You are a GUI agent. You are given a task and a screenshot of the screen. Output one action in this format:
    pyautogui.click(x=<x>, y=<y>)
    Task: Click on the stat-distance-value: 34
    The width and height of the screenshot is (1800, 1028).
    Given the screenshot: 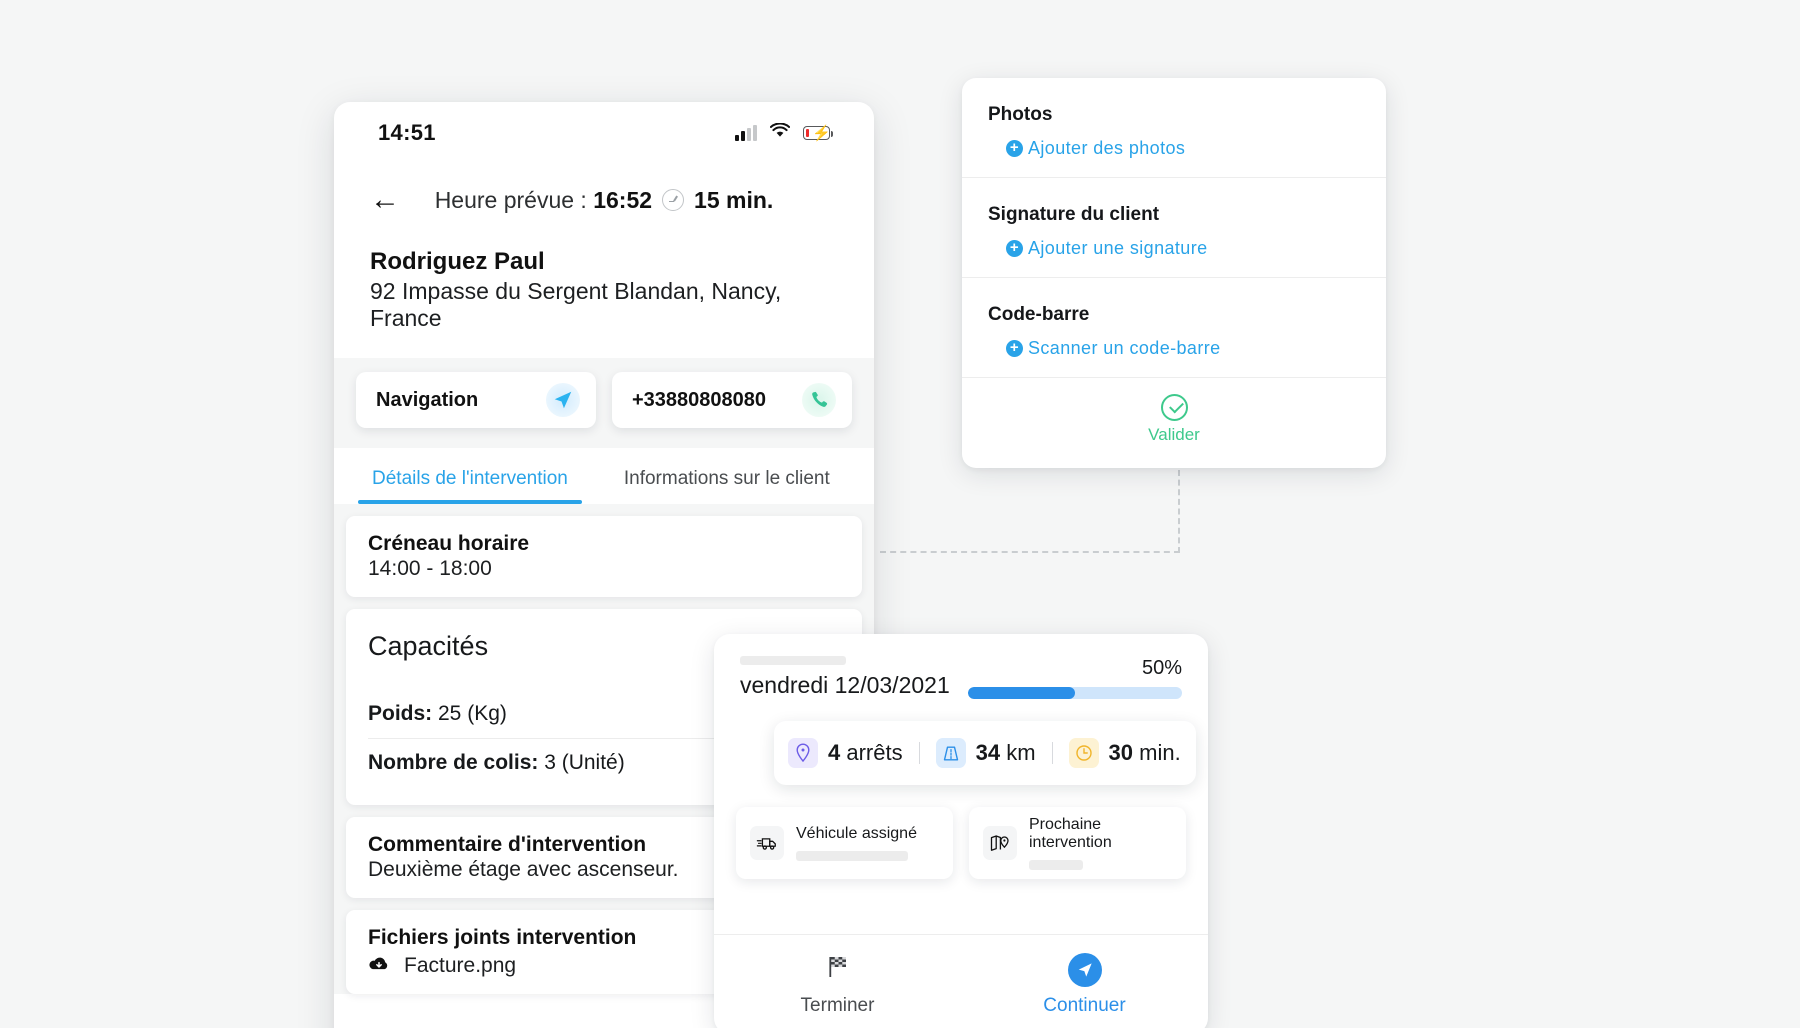 What is the action you would take?
    pyautogui.click(x=988, y=752)
    